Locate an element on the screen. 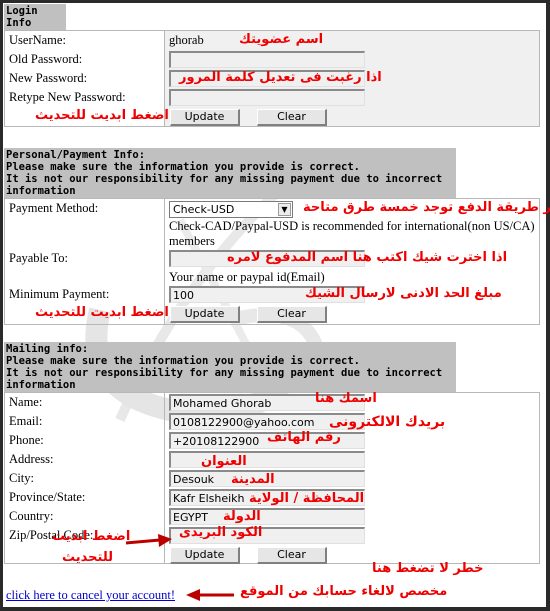  payable-to-annotation: اذا اخترت شيك اكتب هنا اسم المدفوع لامره is located at coordinates (367, 257).